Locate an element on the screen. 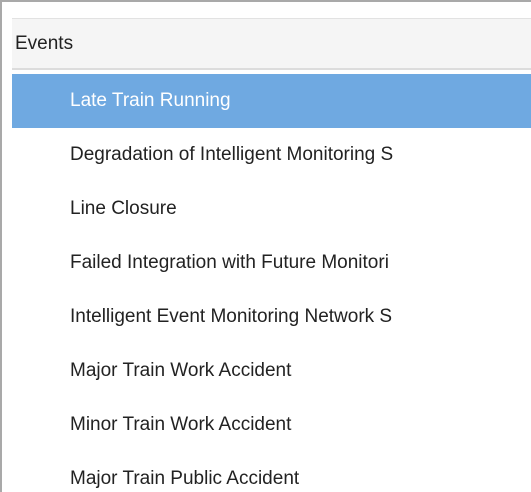  list-item: Major Train Work Accident is located at coordinates (271, 371).